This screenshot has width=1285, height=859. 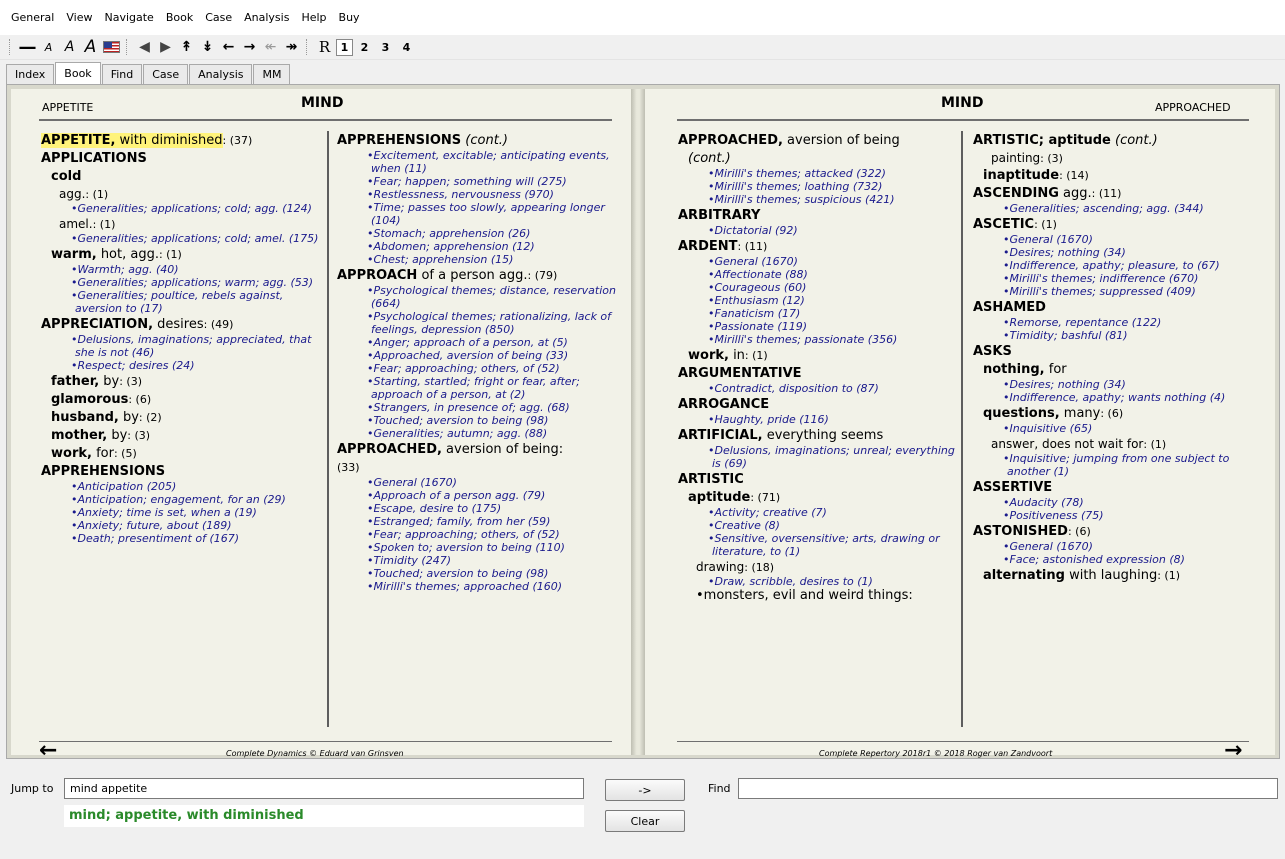 I want to click on rubric-entry: nothing, for, so click(x=1118, y=370).